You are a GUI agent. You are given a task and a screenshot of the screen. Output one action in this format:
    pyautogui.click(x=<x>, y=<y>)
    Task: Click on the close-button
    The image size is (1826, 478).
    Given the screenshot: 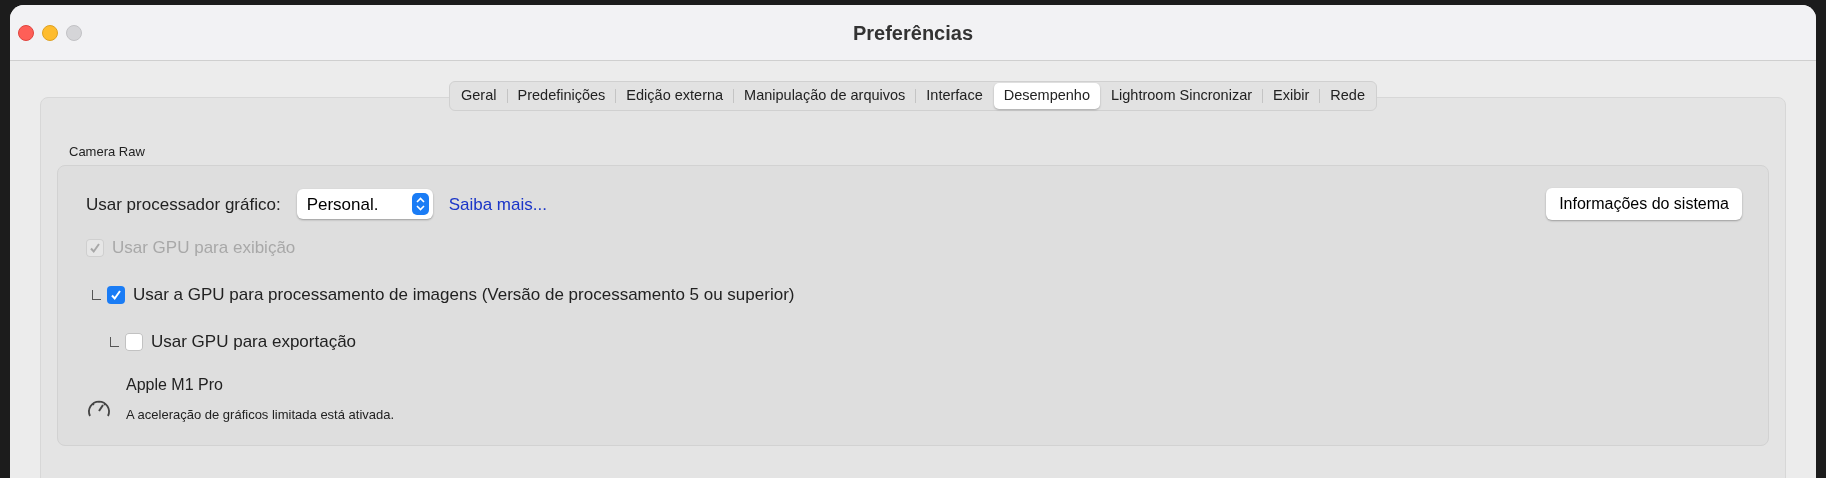 What is the action you would take?
    pyautogui.click(x=26, y=33)
    